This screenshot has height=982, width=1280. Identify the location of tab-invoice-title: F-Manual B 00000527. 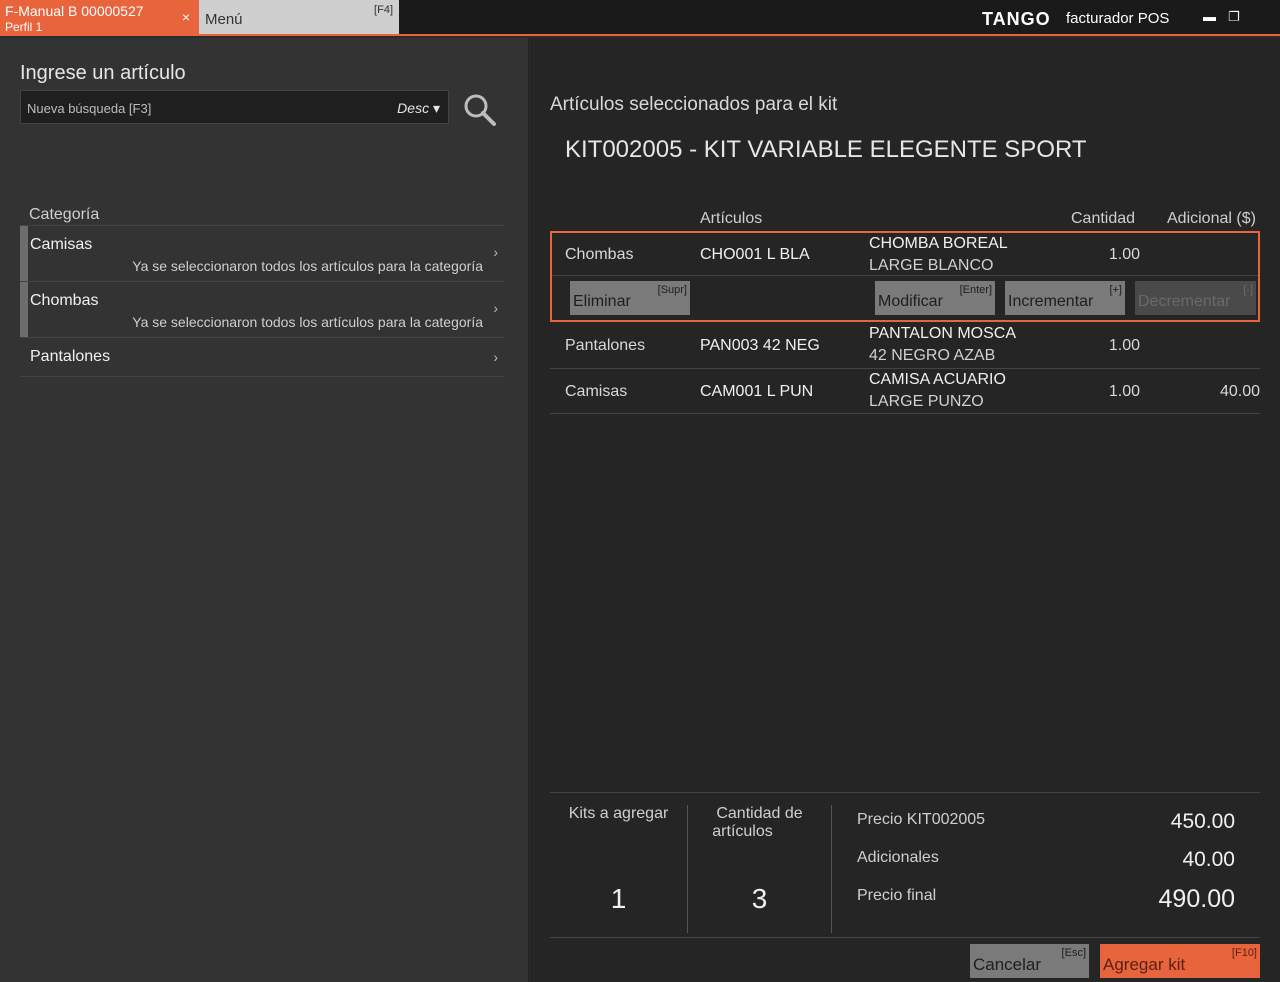
(74, 11).